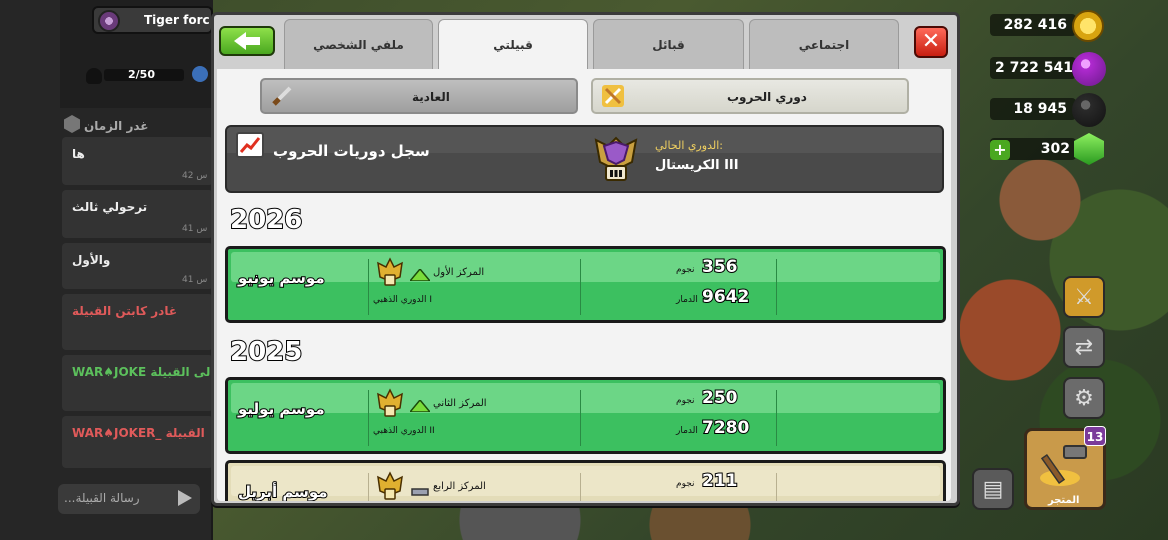 The height and width of the screenshot is (540, 1168). I want to click on season-league: الدوري الذهبي II, so click(404, 431).